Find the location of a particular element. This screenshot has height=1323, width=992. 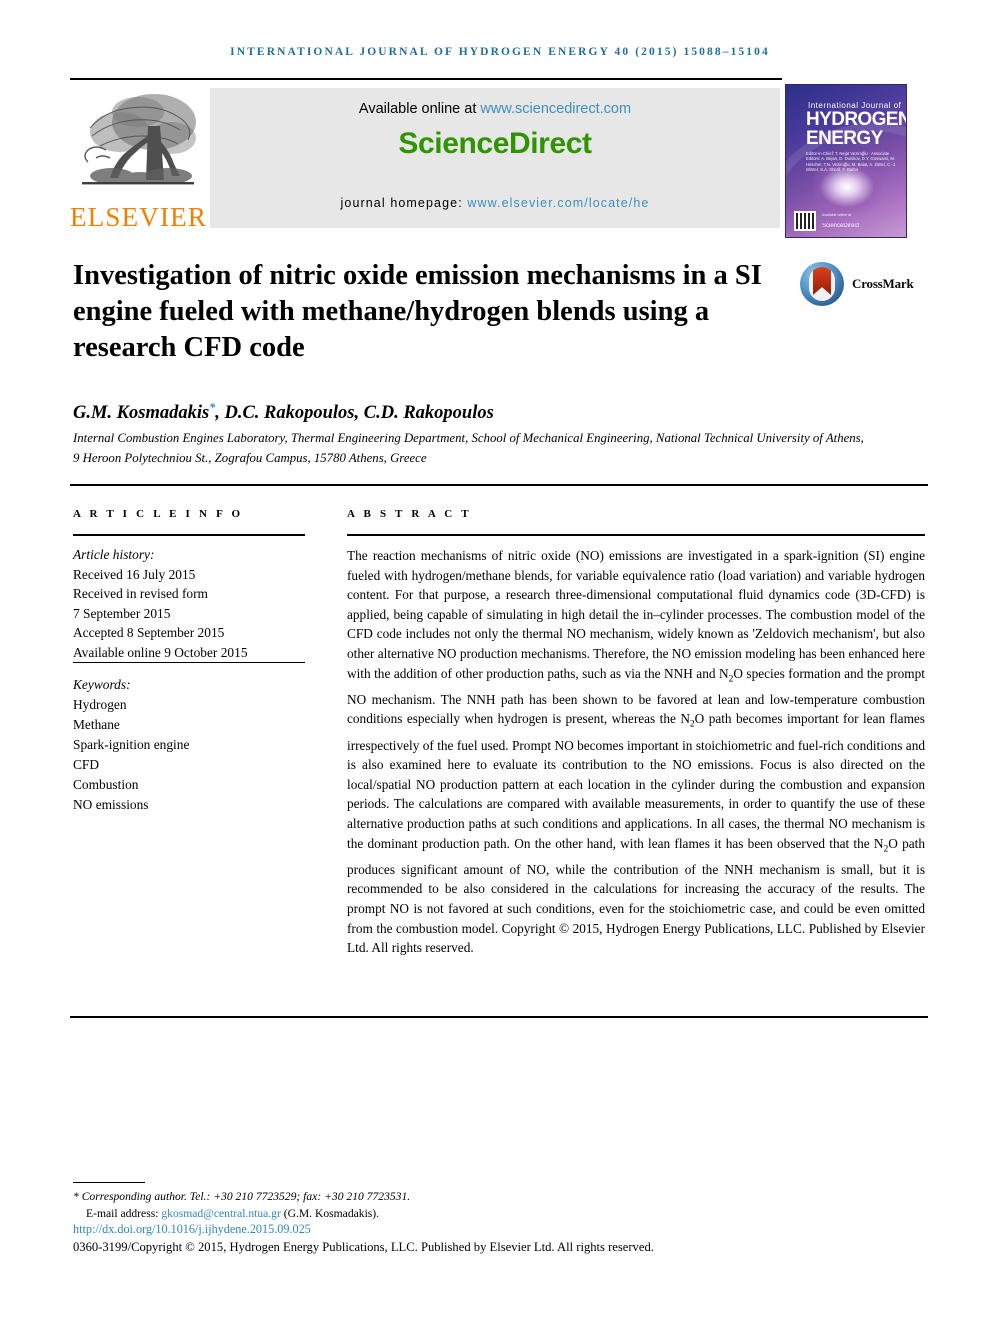

crossmark-ribbon-icon is located at coordinates (822, 281).